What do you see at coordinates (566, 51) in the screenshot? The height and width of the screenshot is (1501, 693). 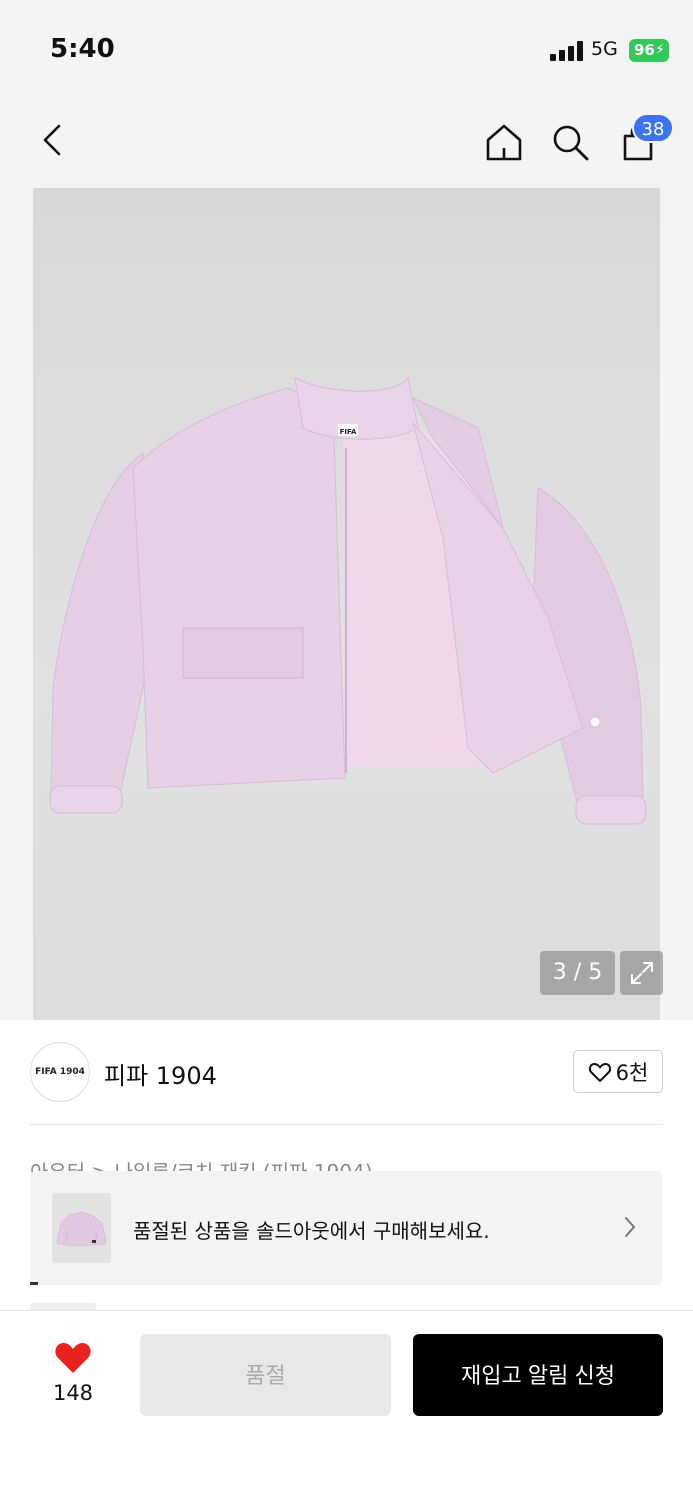 I see `signal-icon` at bounding box center [566, 51].